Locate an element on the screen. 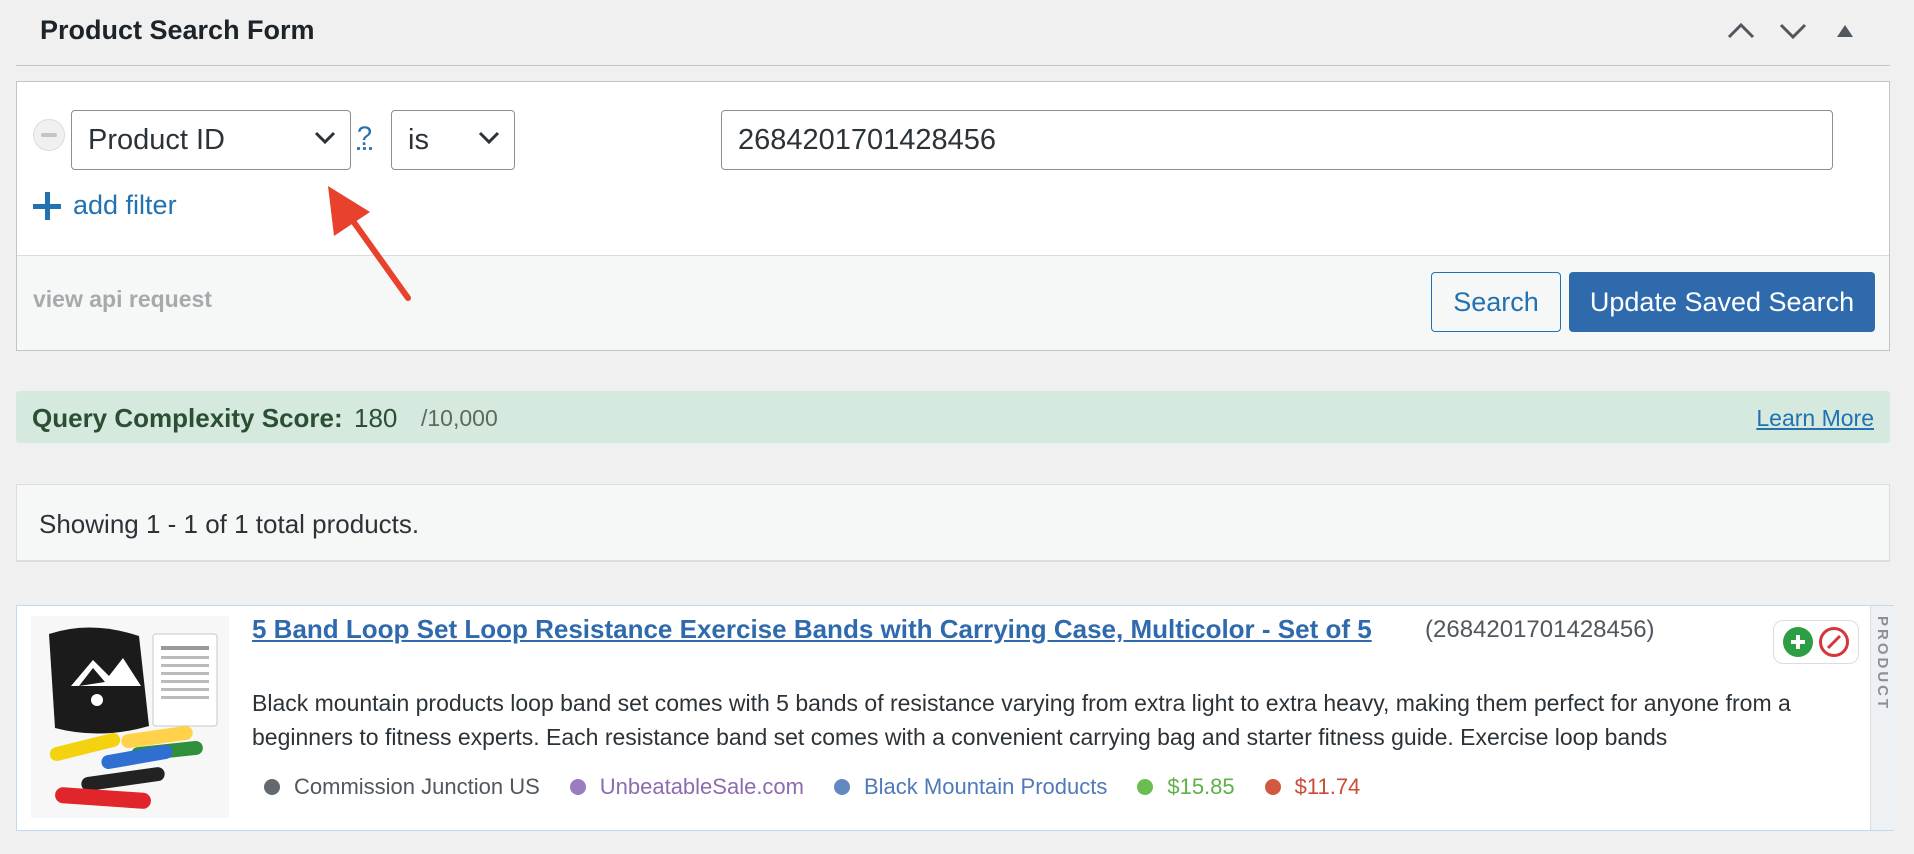 This screenshot has width=1914, height=854. merchant-dot-icon is located at coordinates (577, 787).